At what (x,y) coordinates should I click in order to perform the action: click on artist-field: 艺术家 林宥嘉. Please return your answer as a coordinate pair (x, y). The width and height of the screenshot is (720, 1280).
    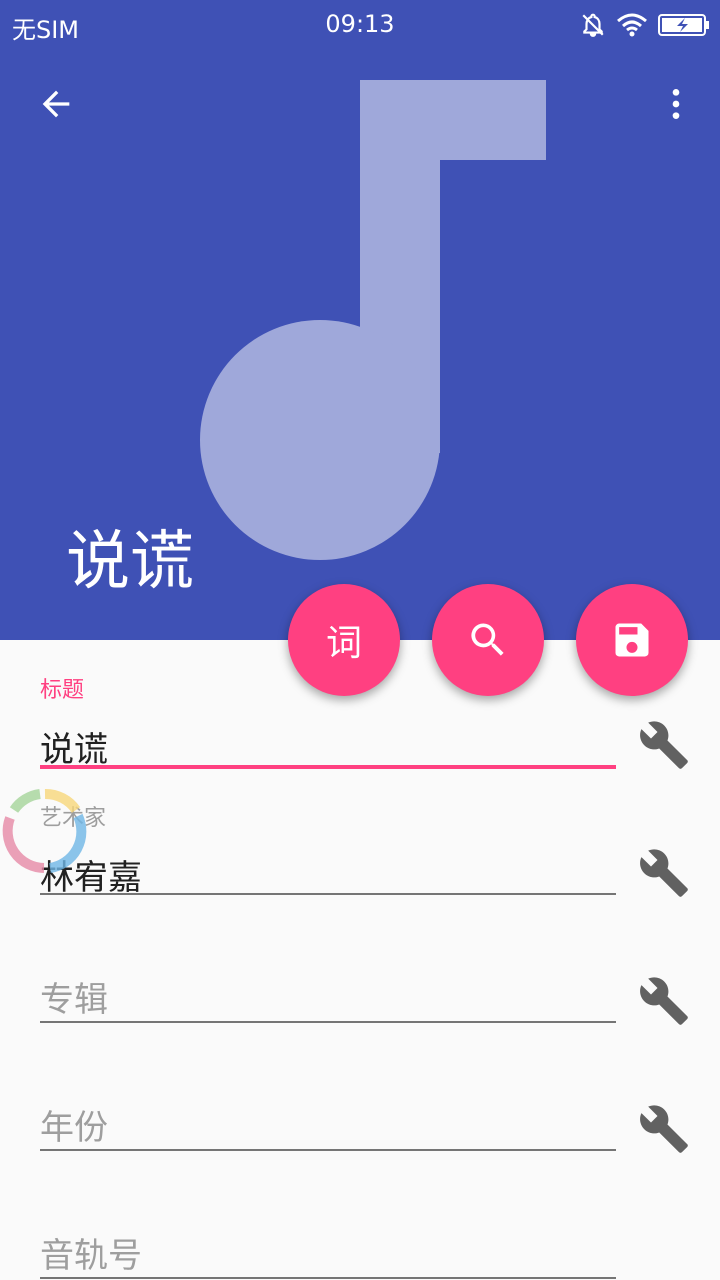
    Looking at the image, I should click on (328, 850).